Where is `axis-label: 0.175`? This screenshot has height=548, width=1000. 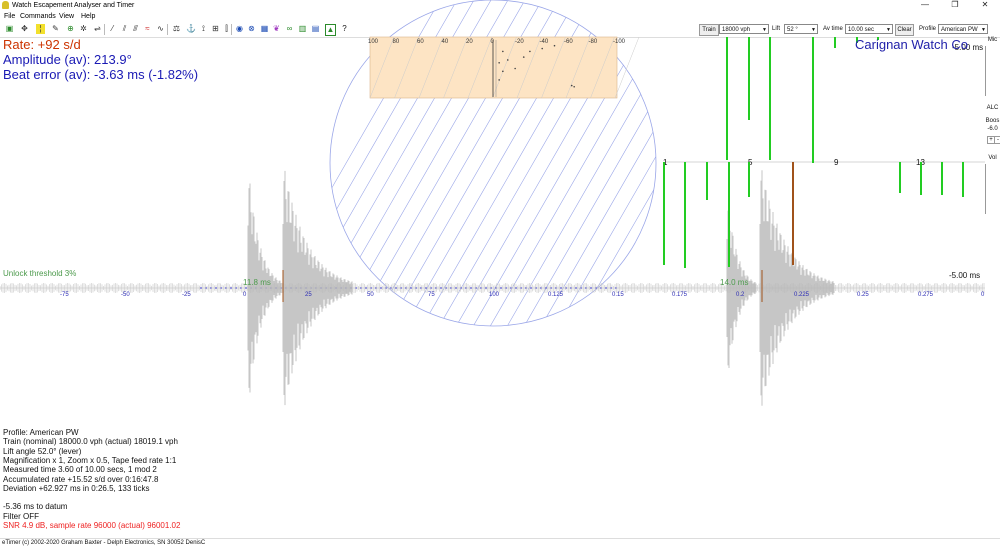
axis-label: 0.175 is located at coordinates (680, 295).